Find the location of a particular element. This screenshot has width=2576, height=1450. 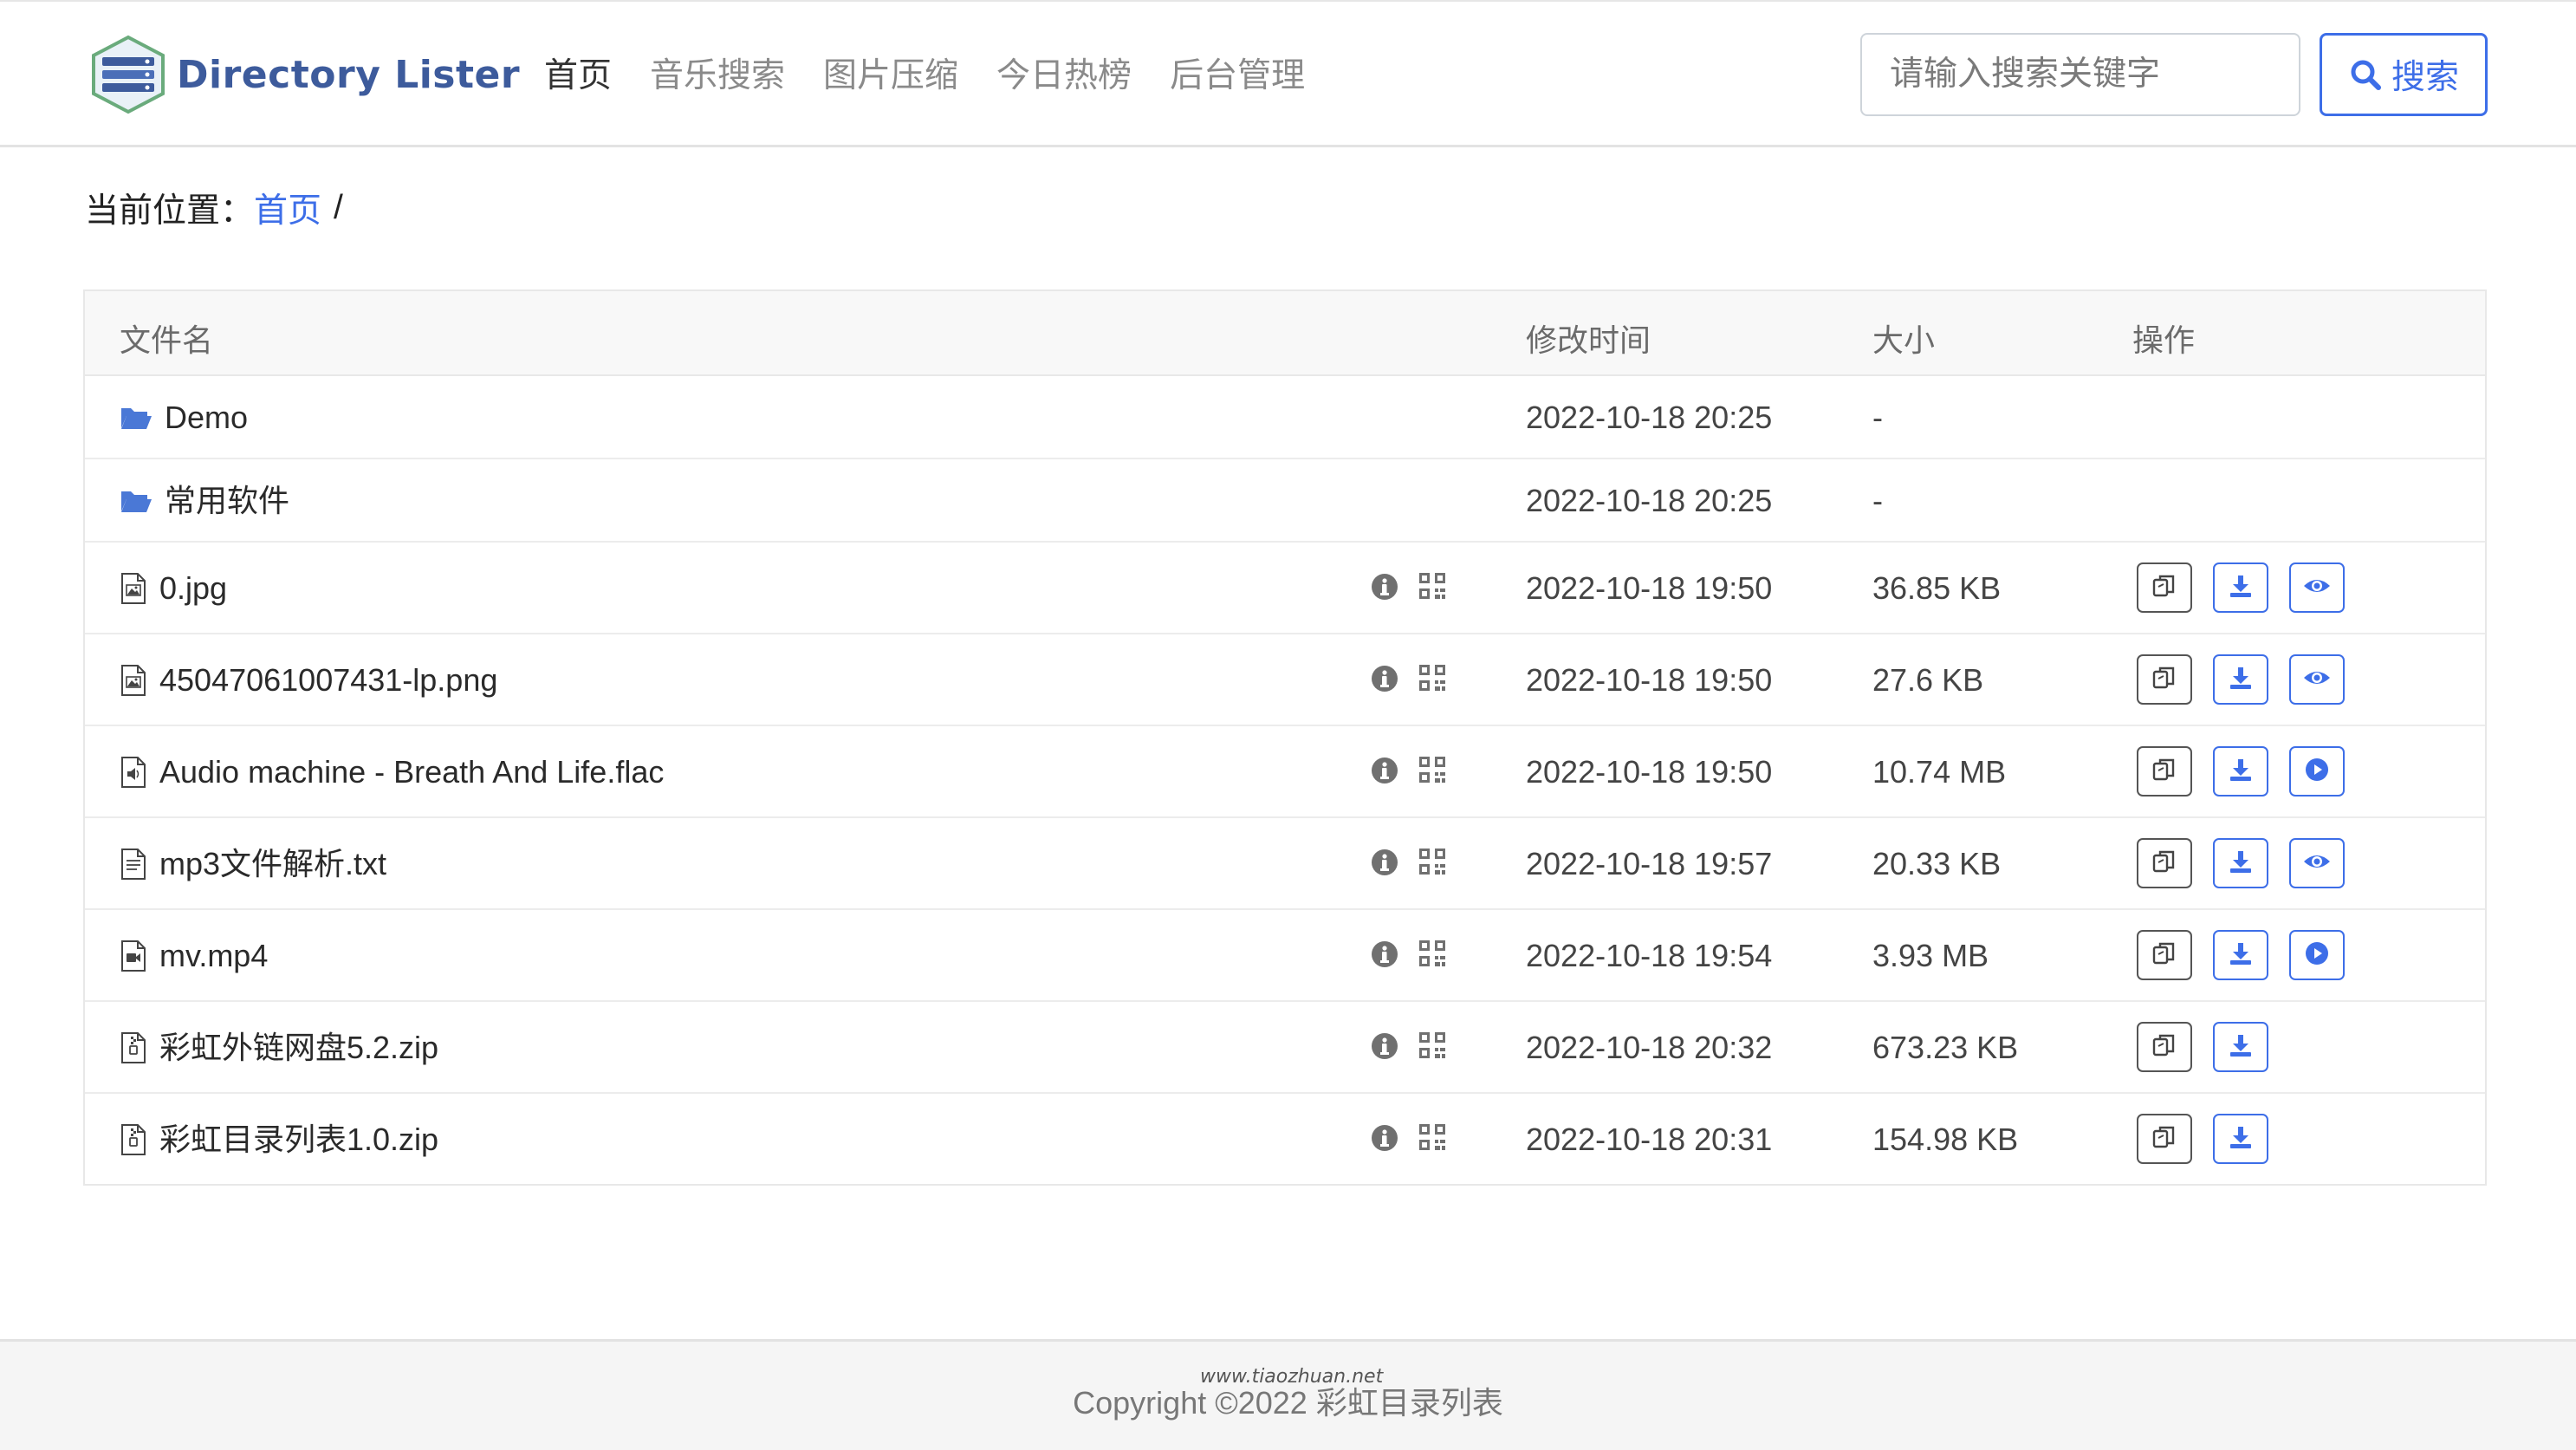

search-button: 搜索 is located at coordinates (2404, 74).